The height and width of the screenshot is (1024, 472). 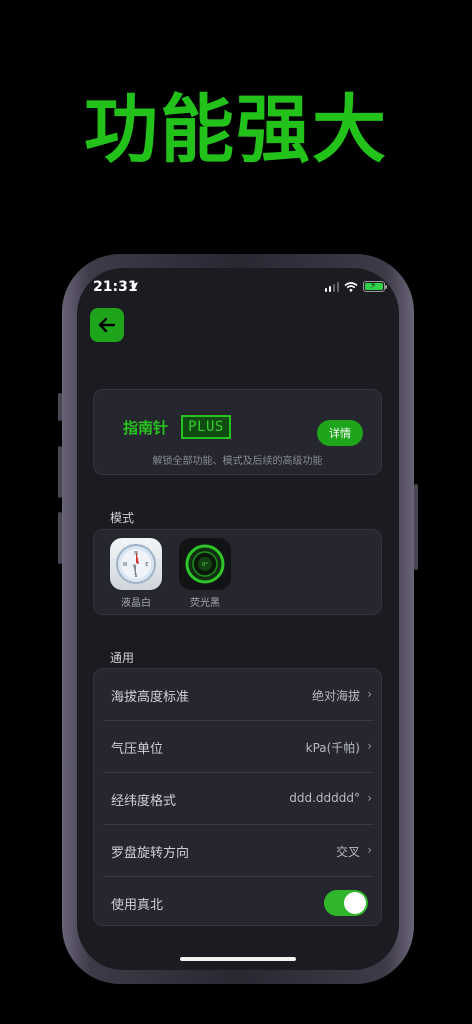 I want to click on arrow-left-icon, so click(x=107, y=325).